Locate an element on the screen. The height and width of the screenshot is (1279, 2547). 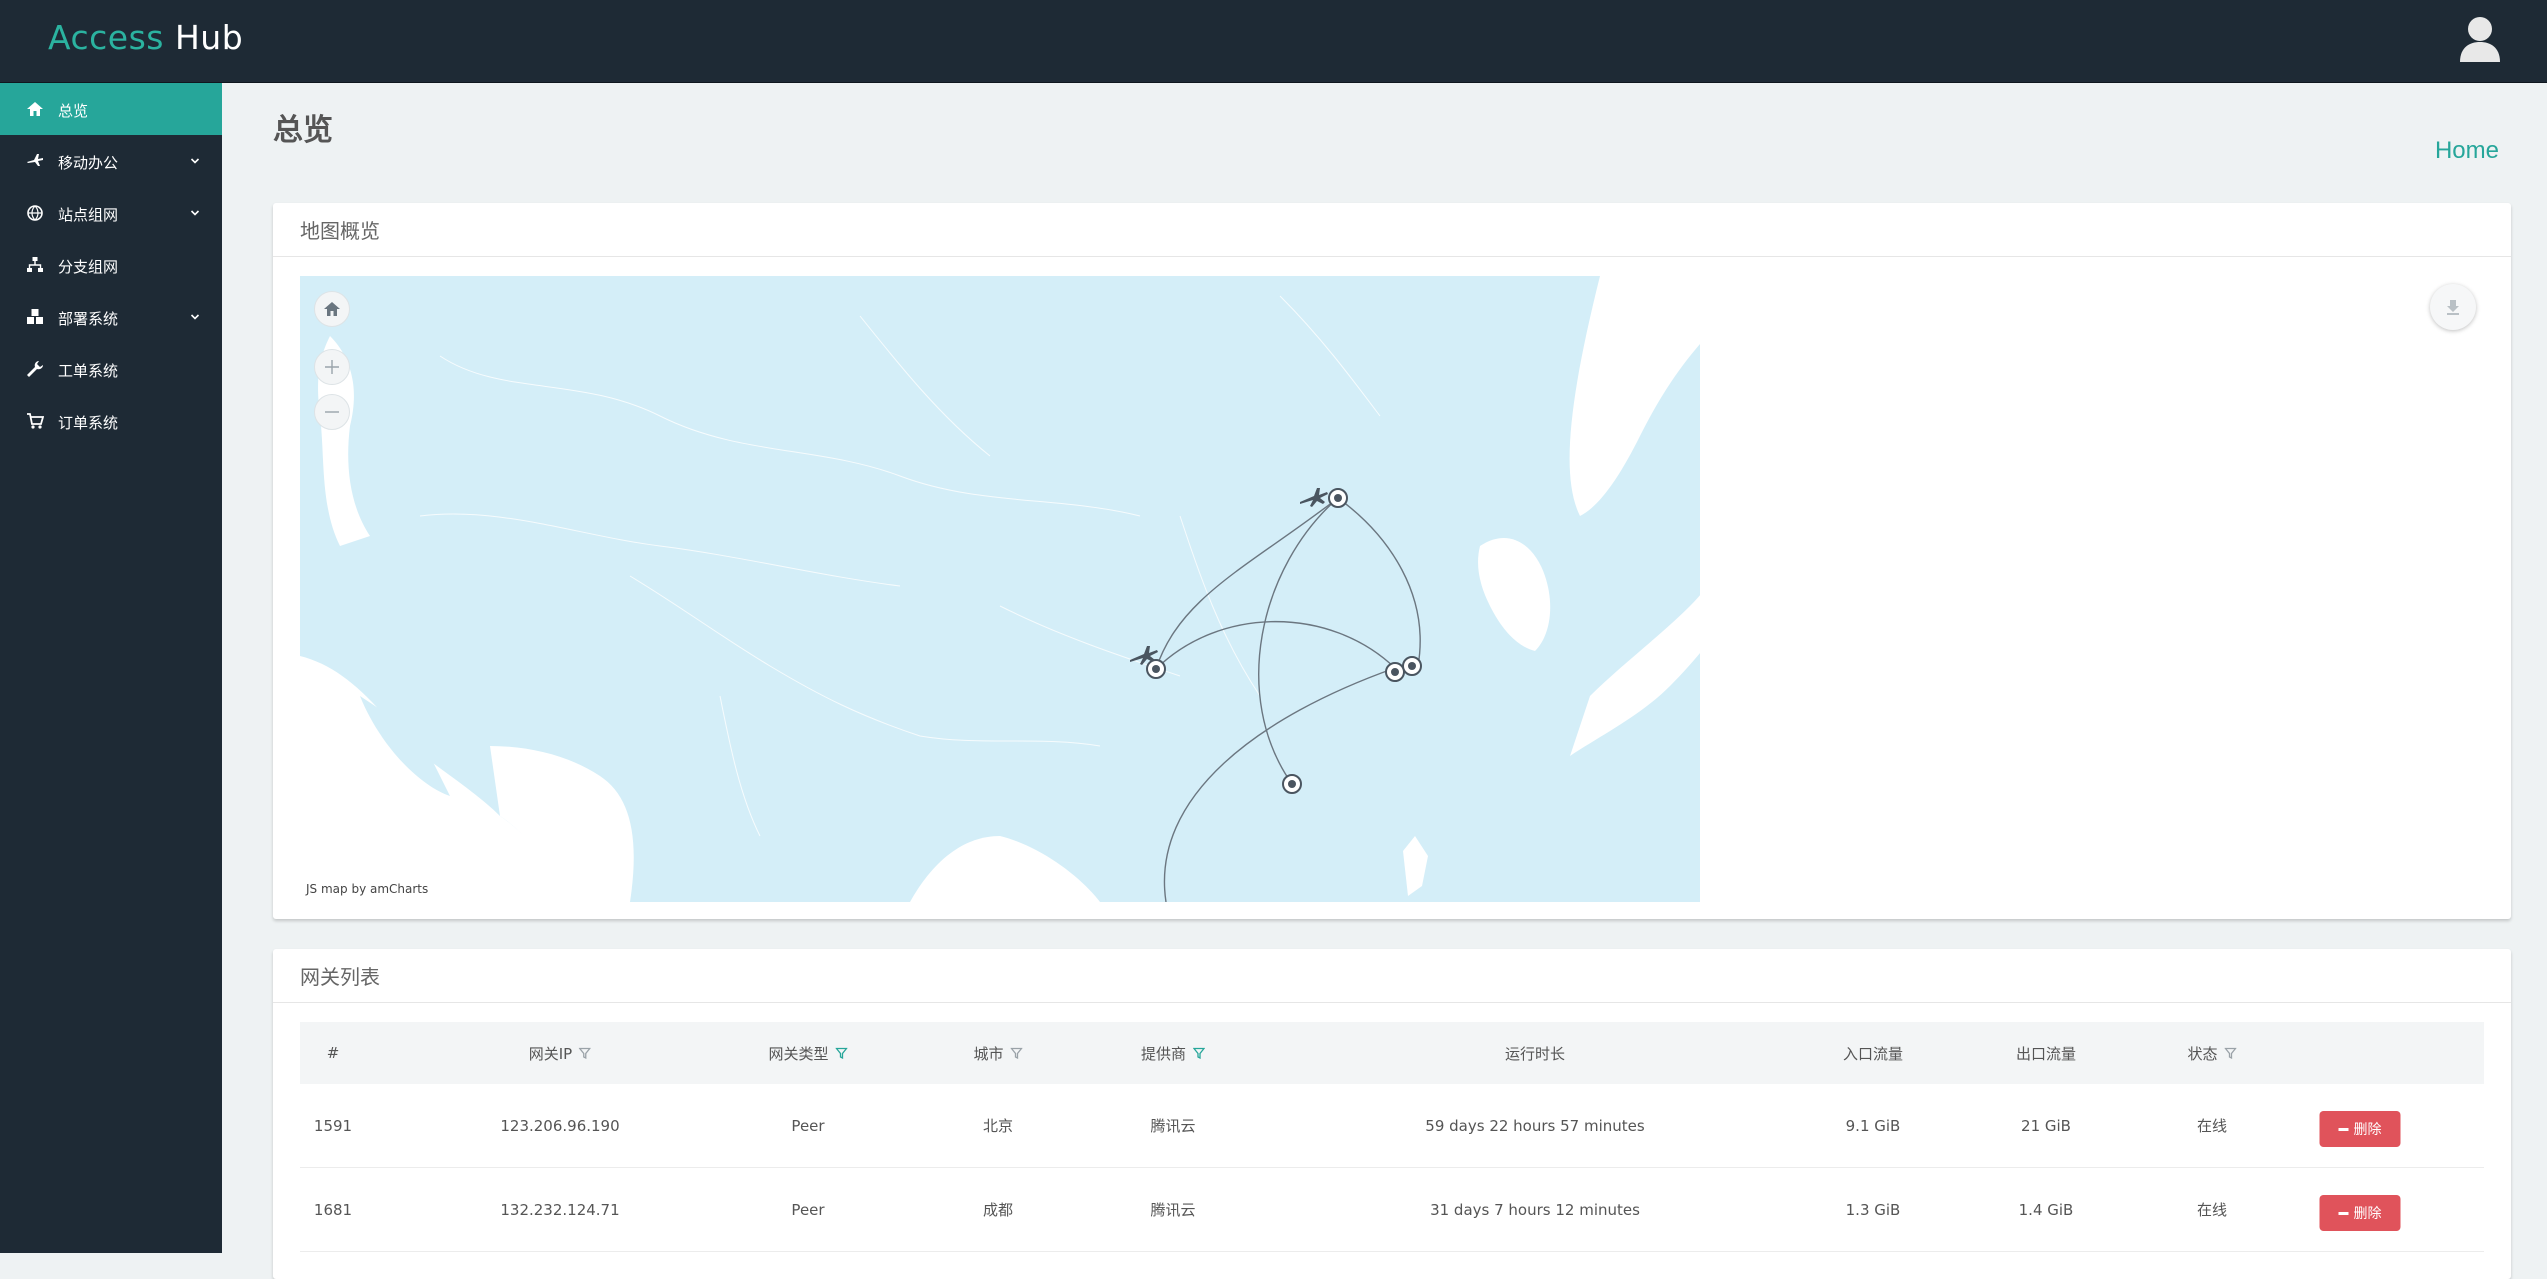
sidebar-item-label: 订单系统 is located at coordinates (88, 423).